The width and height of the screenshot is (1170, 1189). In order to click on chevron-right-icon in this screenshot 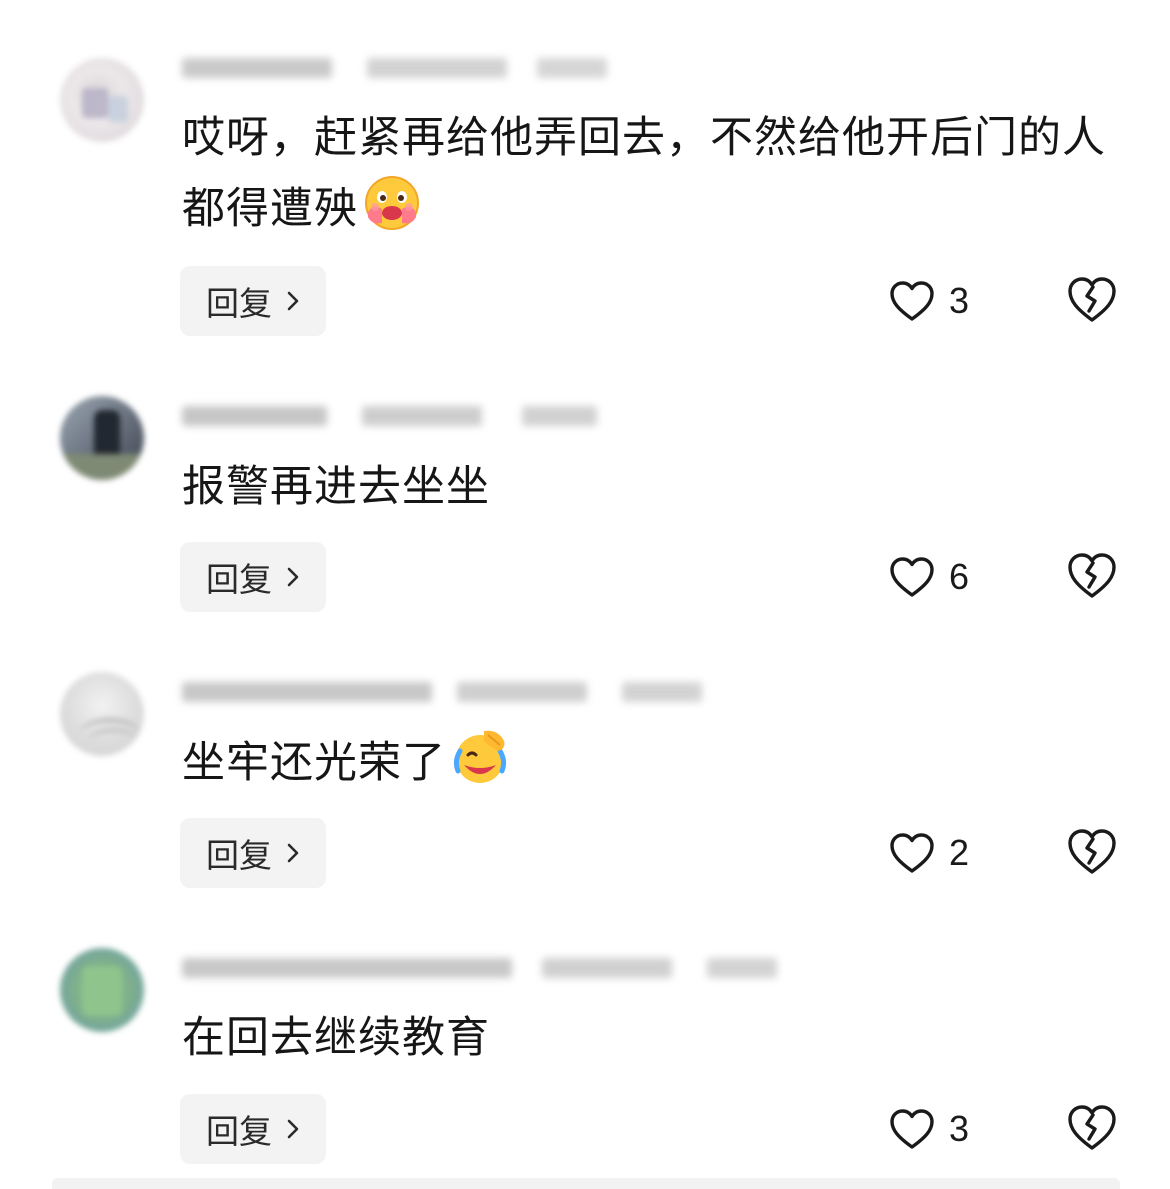, I will do `click(293, 1129)`.